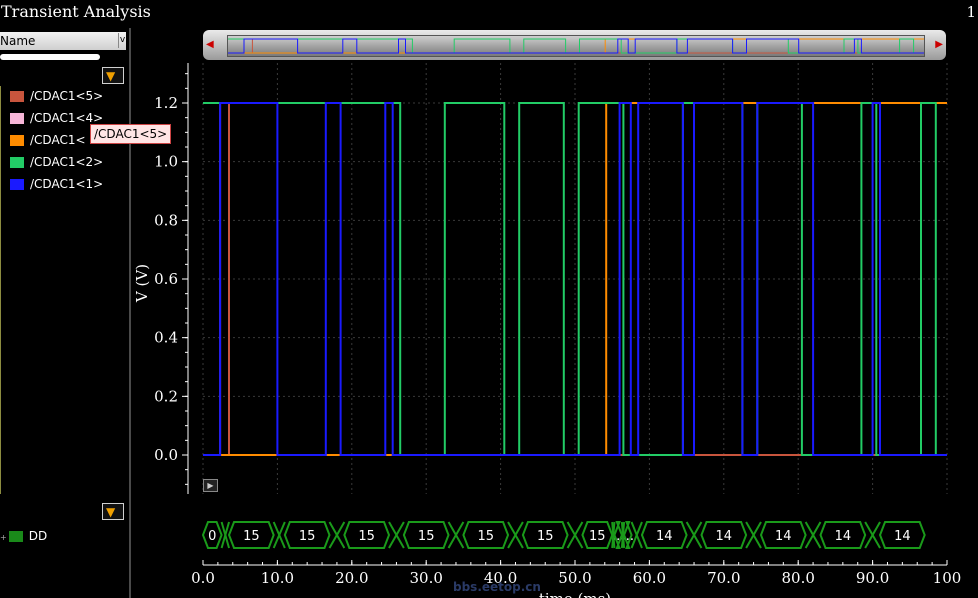 Image resolution: width=978 pixels, height=598 pixels. What do you see at coordinates (574, 578) in the screenshot?
I see `x-tick-label: 50.0` at bounding box center [574, 578].